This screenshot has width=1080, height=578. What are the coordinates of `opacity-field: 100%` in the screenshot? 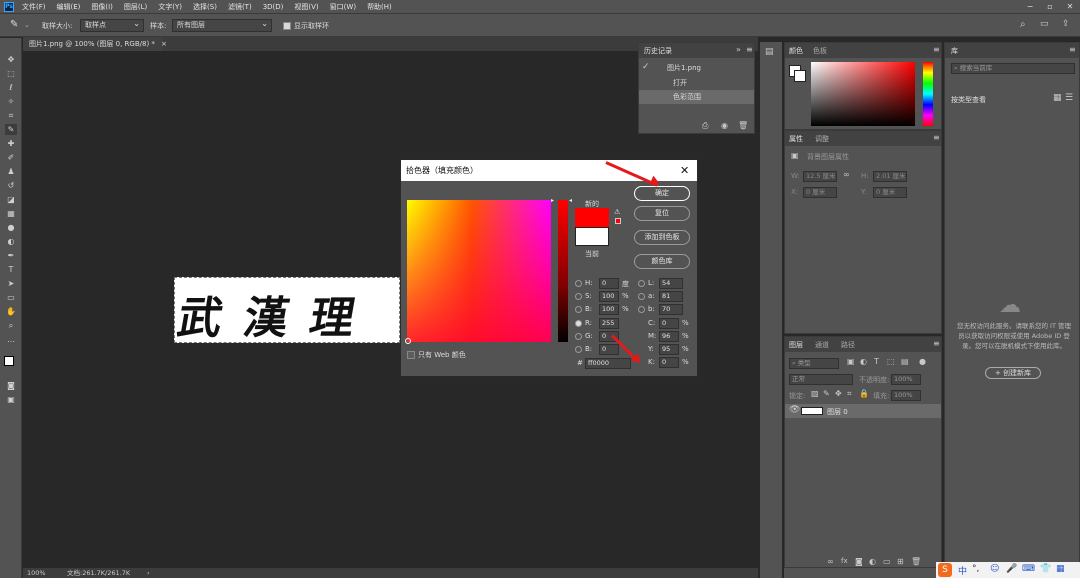 It's located at (906, 379).